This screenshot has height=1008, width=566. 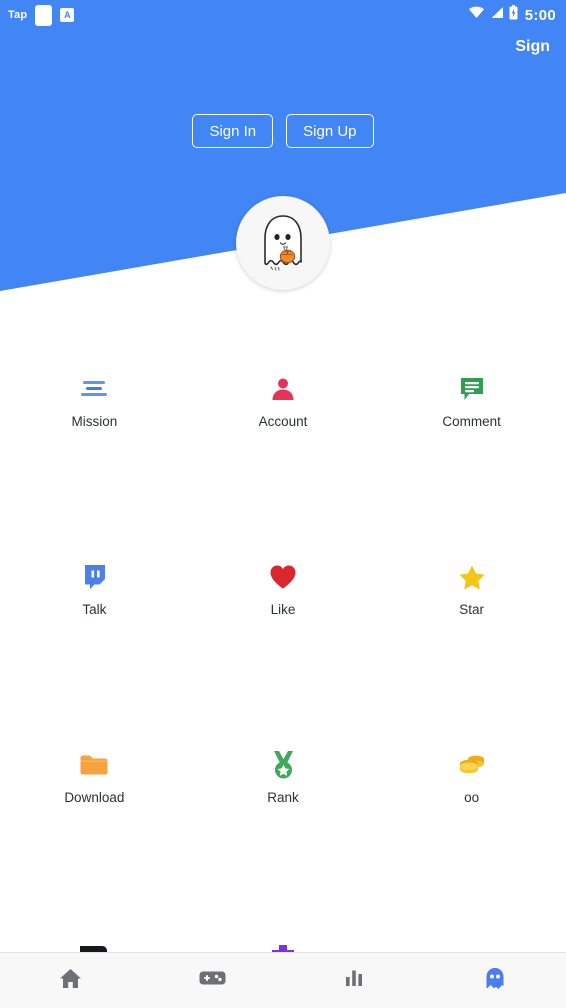 I want to click on grid-item-account: Account, so click(x=283, y=412).